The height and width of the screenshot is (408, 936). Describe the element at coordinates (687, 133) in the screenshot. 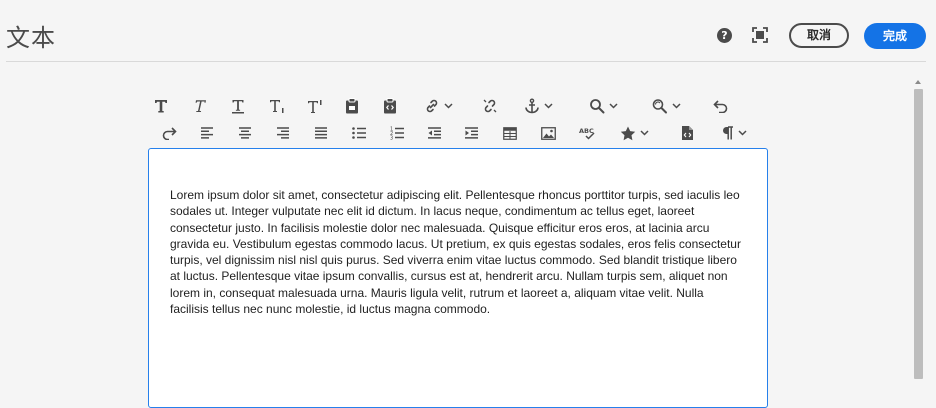

I see `source-edit-icon` at that location.